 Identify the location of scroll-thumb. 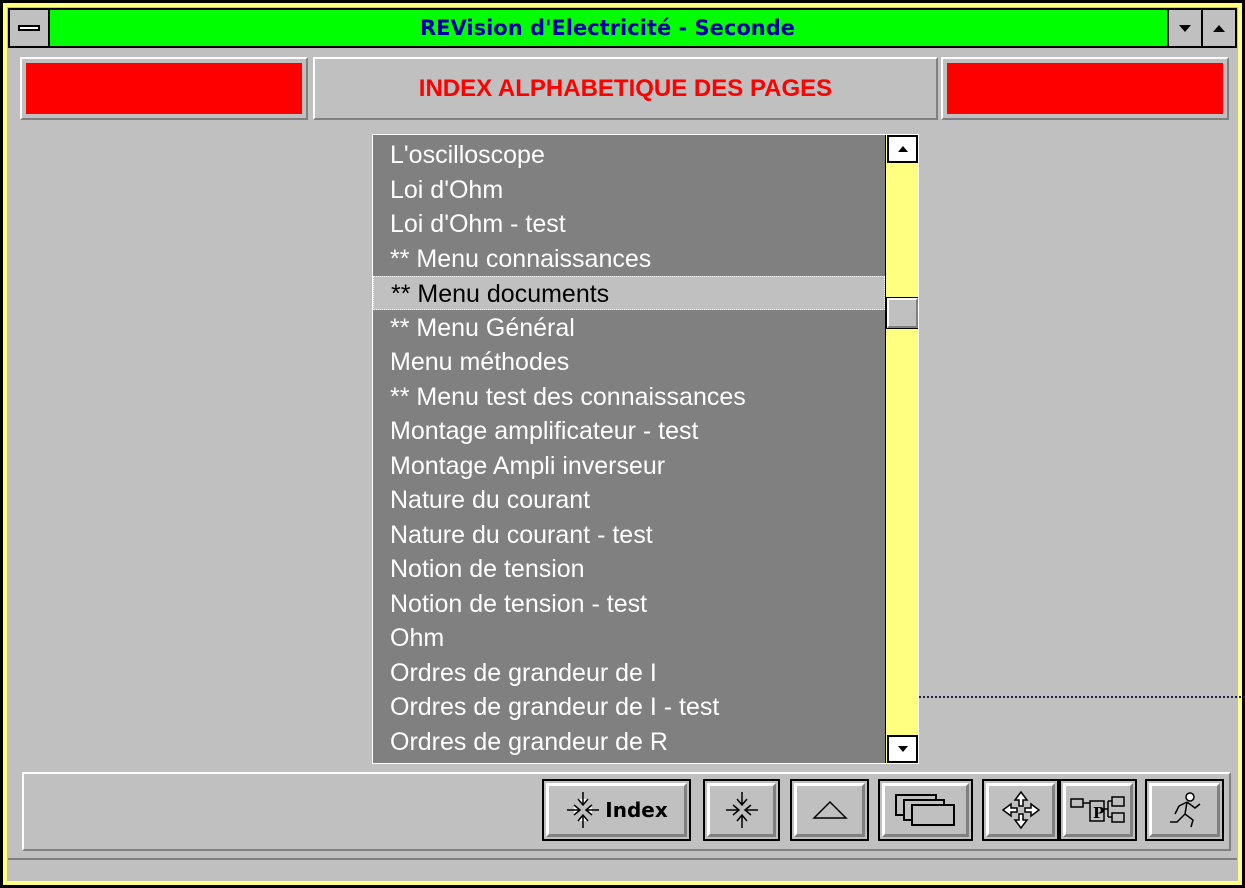
(902, 313).